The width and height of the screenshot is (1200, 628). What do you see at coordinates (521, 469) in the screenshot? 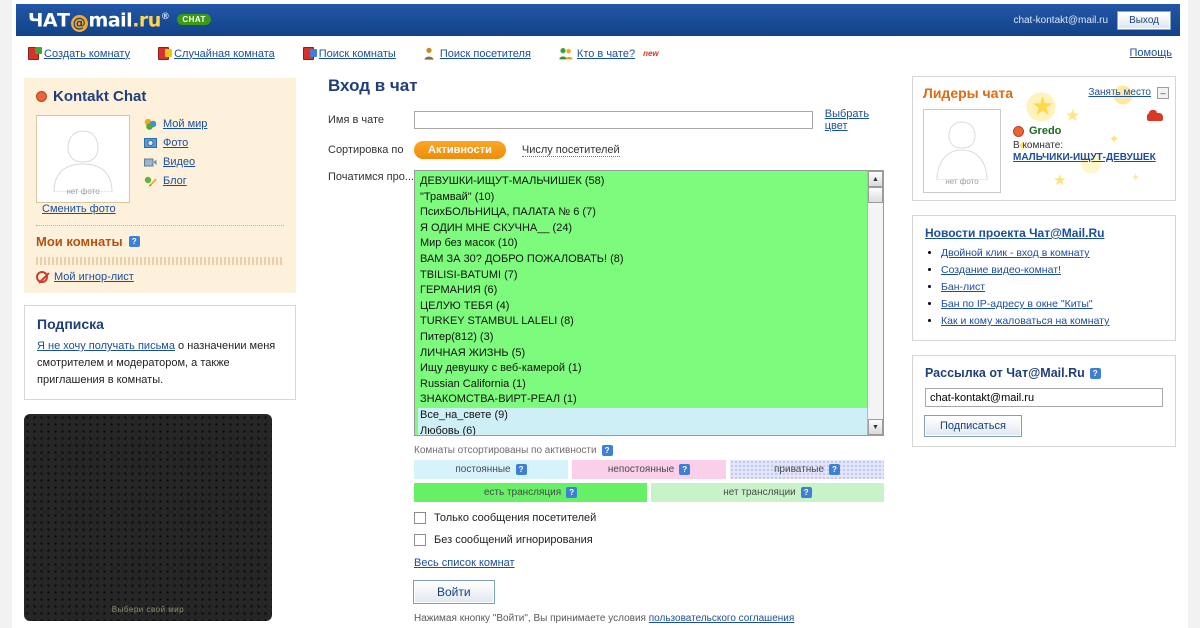
I see `legend-permanent-help-icon: ?` at bounding box center [521, 469].